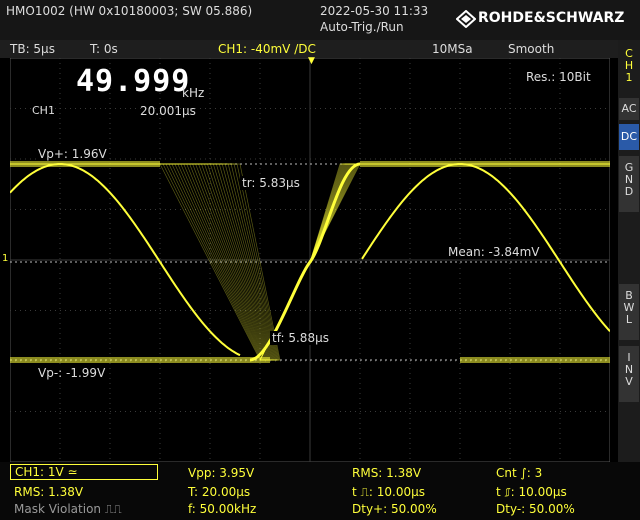  I want to click on rms-1: RMS: 1.38V, so click(49, 492).